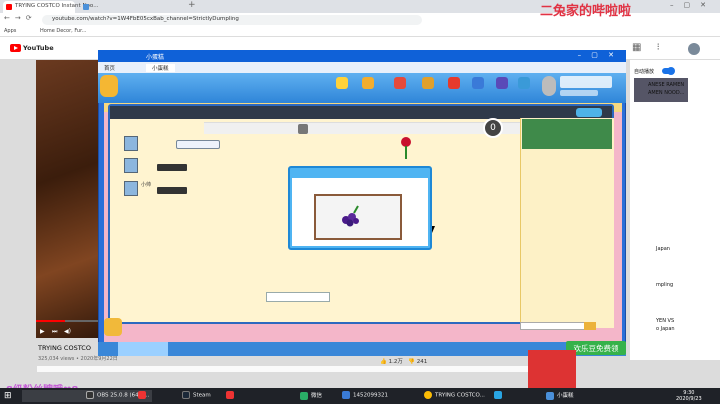  I want to click on streamer-watermark: 二兔家的哔啦啦, so click(586, 11).